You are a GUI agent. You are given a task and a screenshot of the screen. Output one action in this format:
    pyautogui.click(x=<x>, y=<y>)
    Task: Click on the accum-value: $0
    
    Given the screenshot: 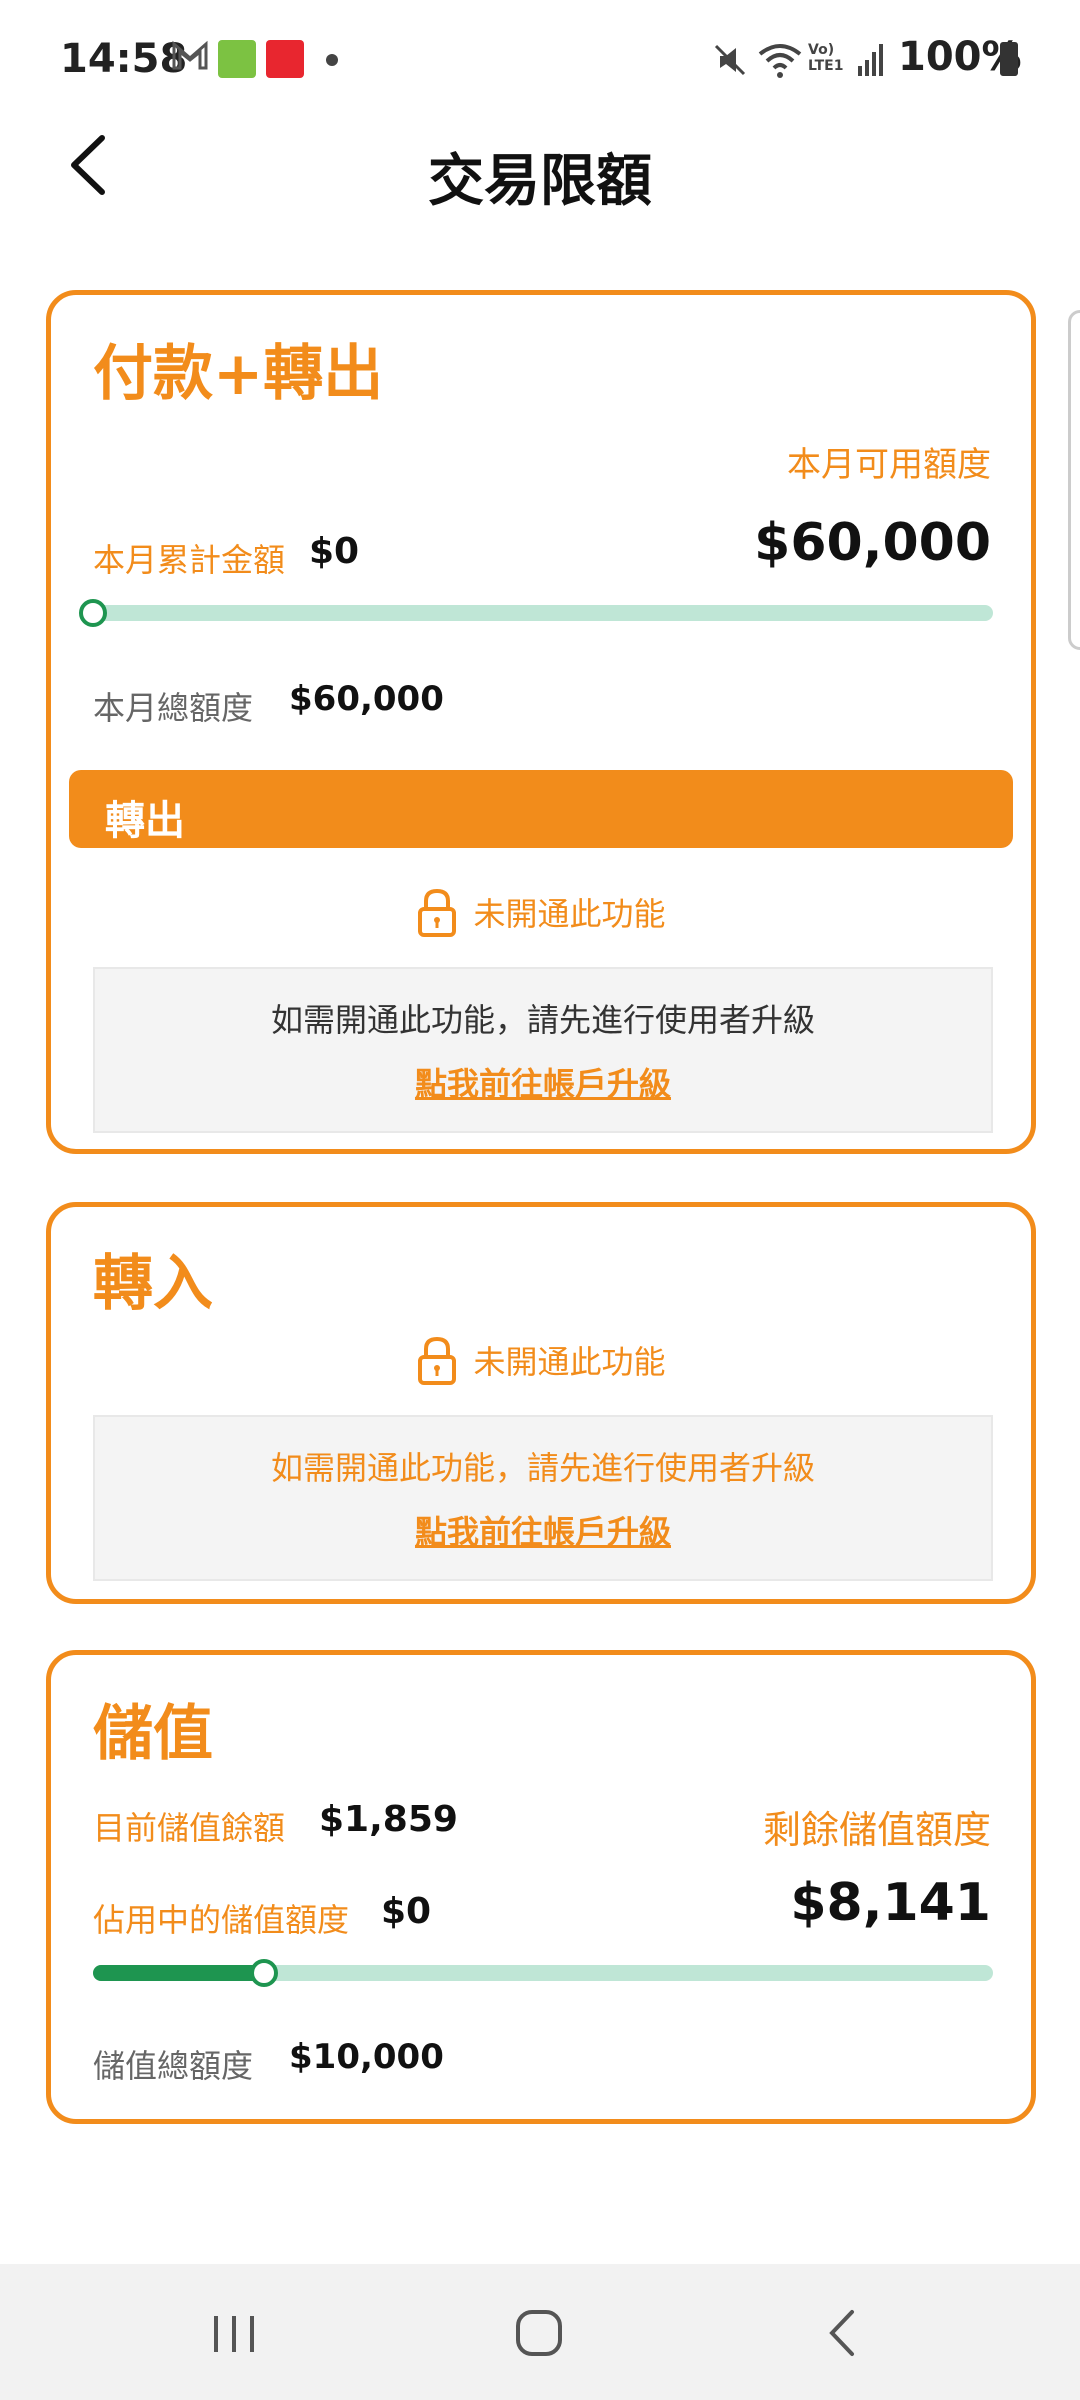 What is the action you would take?
    pyautogui.click(x=334, y=551)
    